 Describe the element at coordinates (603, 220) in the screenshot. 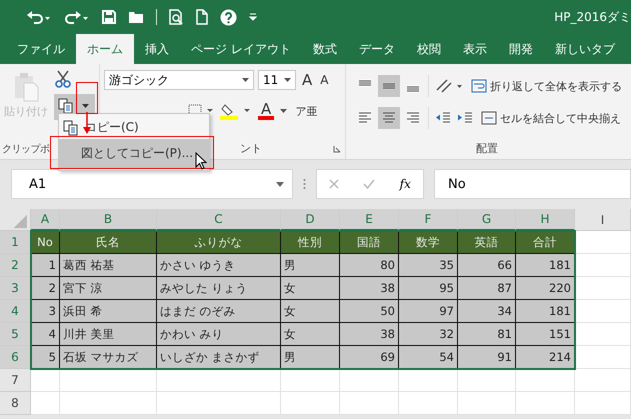

I see `column-header: I` at that location.